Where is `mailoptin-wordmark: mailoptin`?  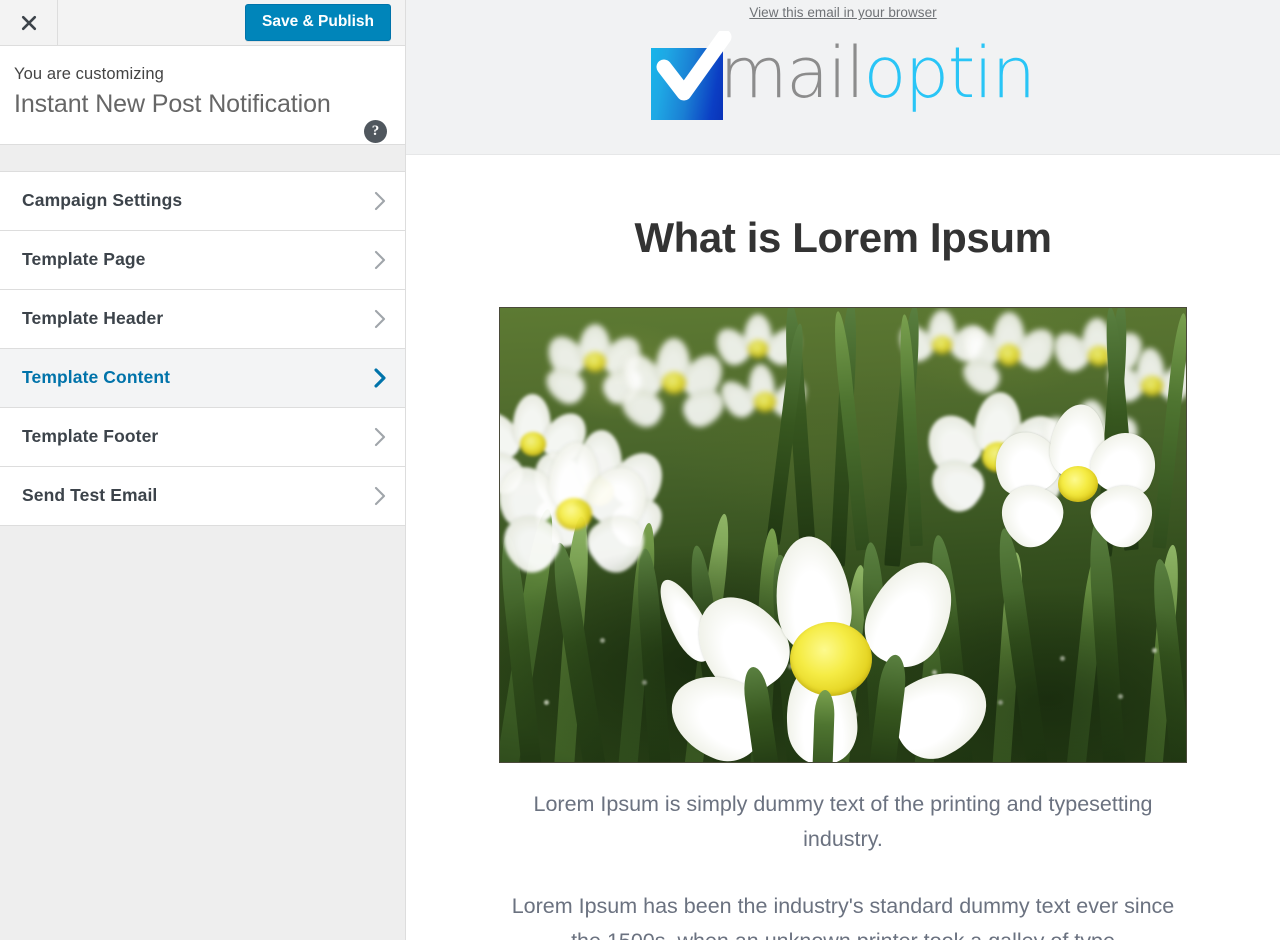
mailoptin-wordmark: mailoptin is located at coordinates (877, 73).